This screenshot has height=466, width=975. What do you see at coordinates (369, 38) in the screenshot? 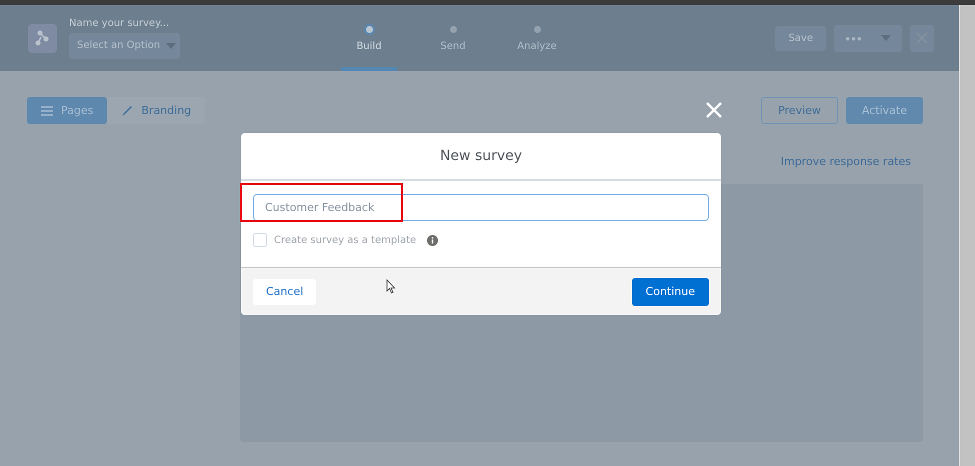
I see `step-tab: Build` at bounding box center [369, 38].